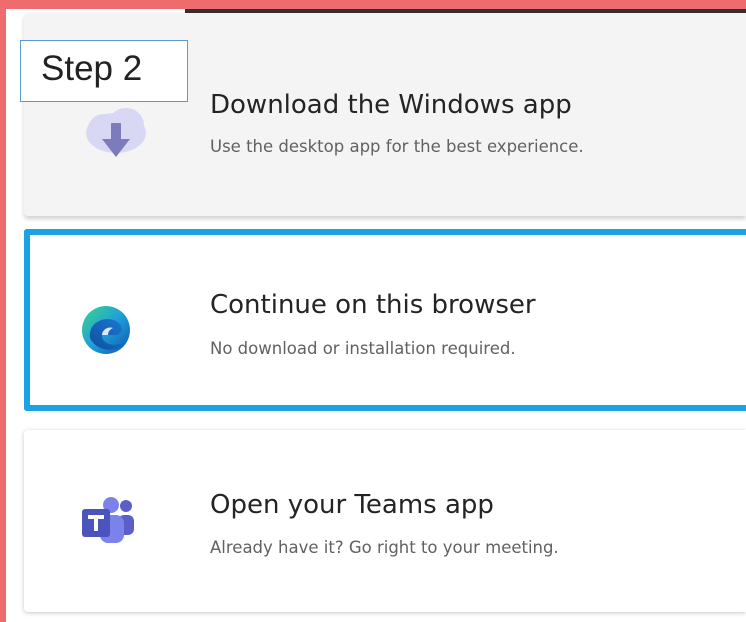 This screenshot has width=746, height=622. I want to click on download-option-title: Download the Windows app, so click(391, 105).